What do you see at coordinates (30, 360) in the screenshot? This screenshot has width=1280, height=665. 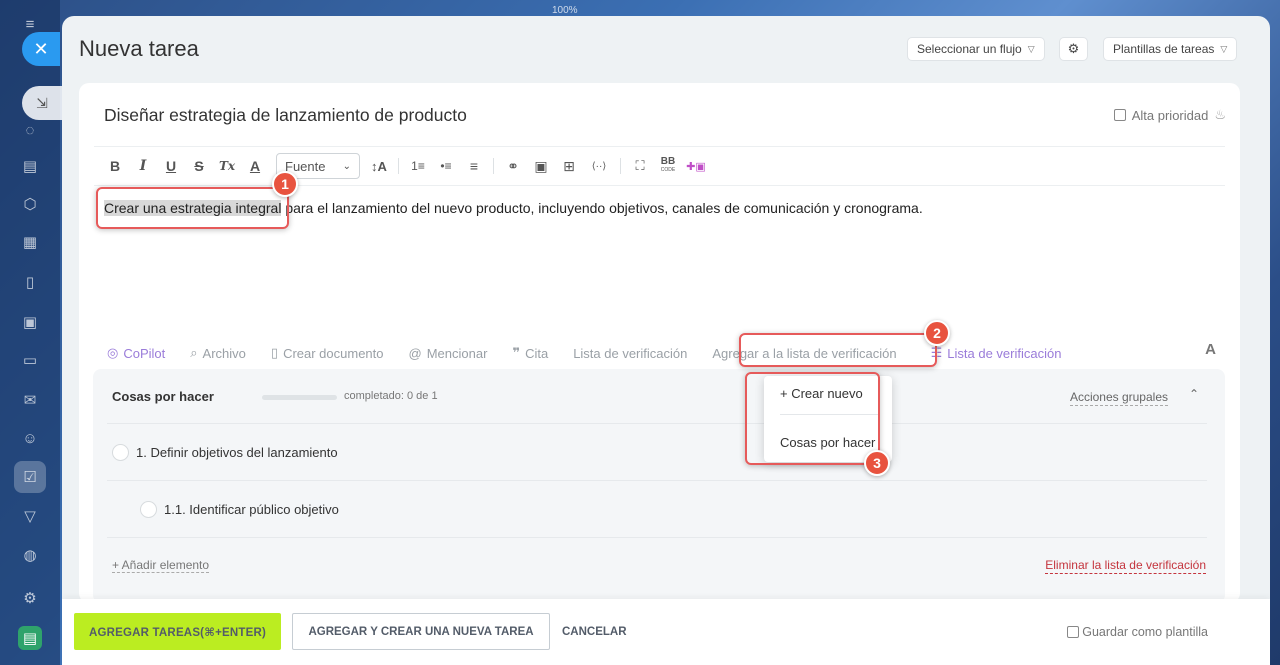 I see `card-icon: ▭` at bounding box center [30, 360].